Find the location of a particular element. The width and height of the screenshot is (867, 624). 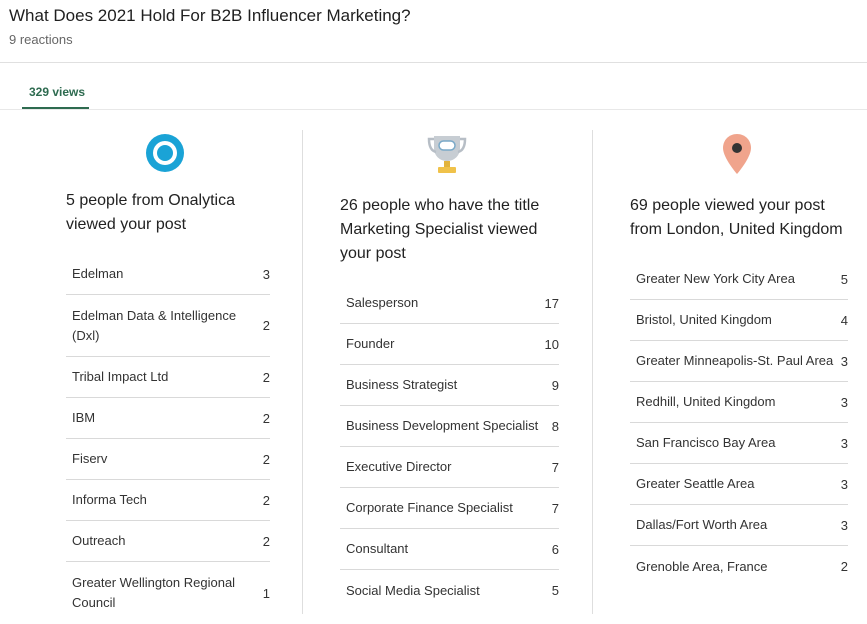

list-item: Executive Director 7 is located at coordinates (449, 467).